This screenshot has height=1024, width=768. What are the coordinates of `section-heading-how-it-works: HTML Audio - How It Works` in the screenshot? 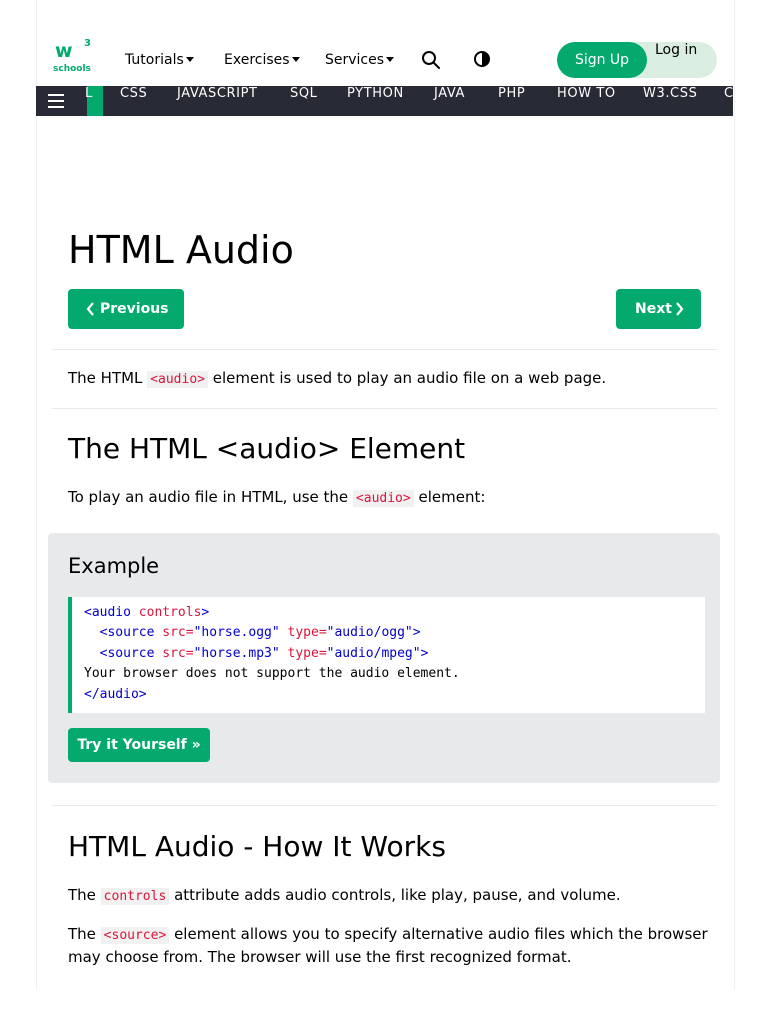 It's located at (257, 846).